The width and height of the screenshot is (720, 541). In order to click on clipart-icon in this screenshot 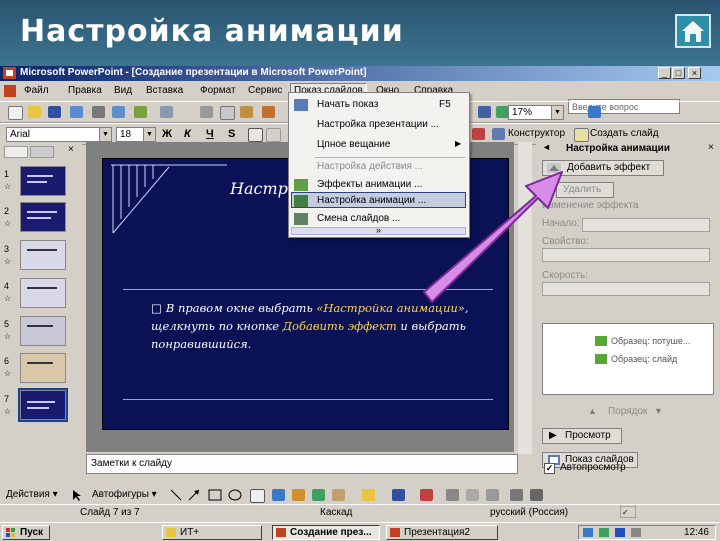, I will do `click(318, 495)`.